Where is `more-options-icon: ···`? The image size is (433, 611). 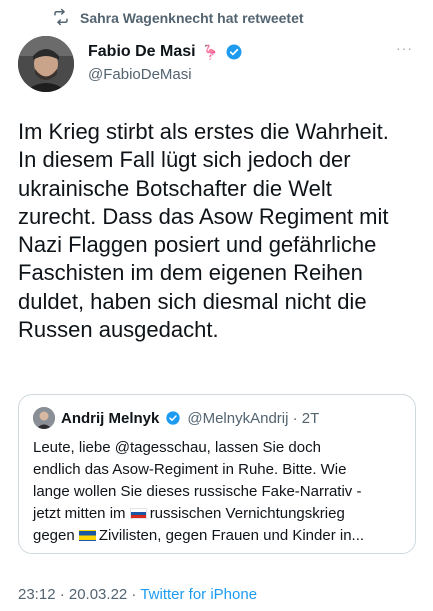 more-options-icon: ··· is located at coordinates (404, 48).